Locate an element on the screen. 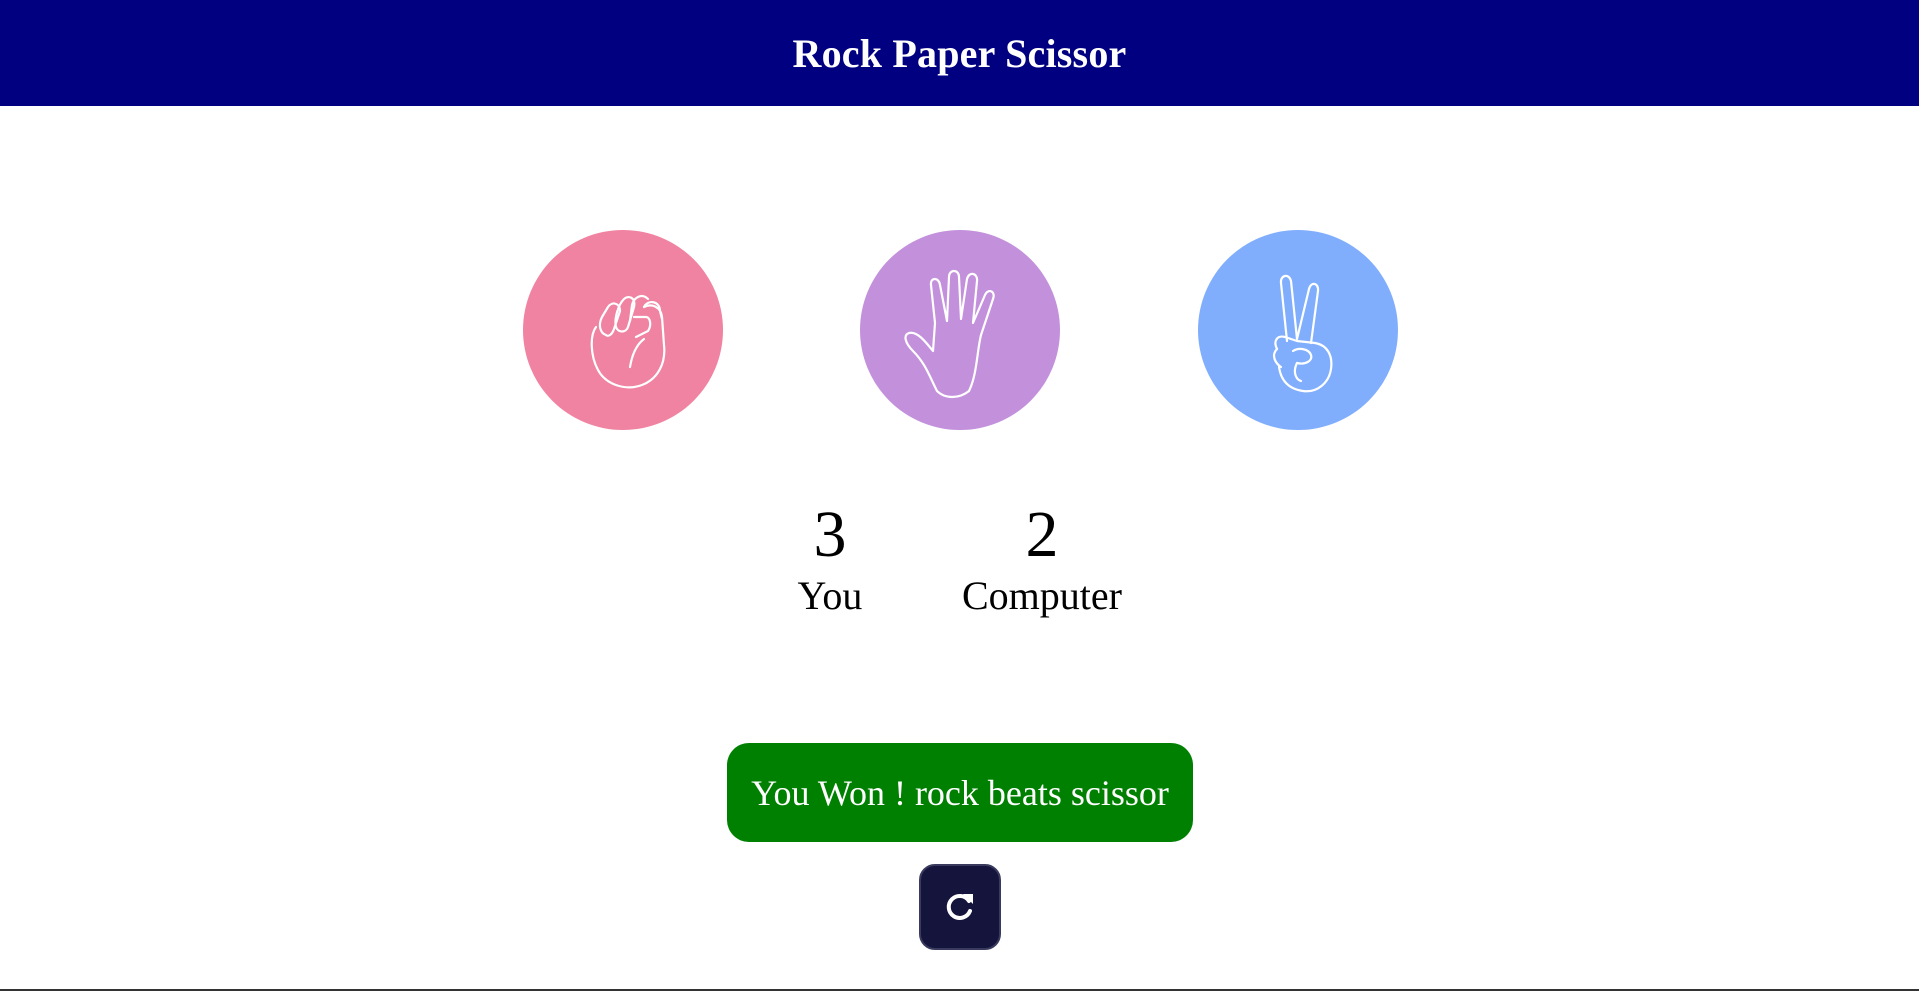  paper-choice-button is located at coordinates (960, 330).